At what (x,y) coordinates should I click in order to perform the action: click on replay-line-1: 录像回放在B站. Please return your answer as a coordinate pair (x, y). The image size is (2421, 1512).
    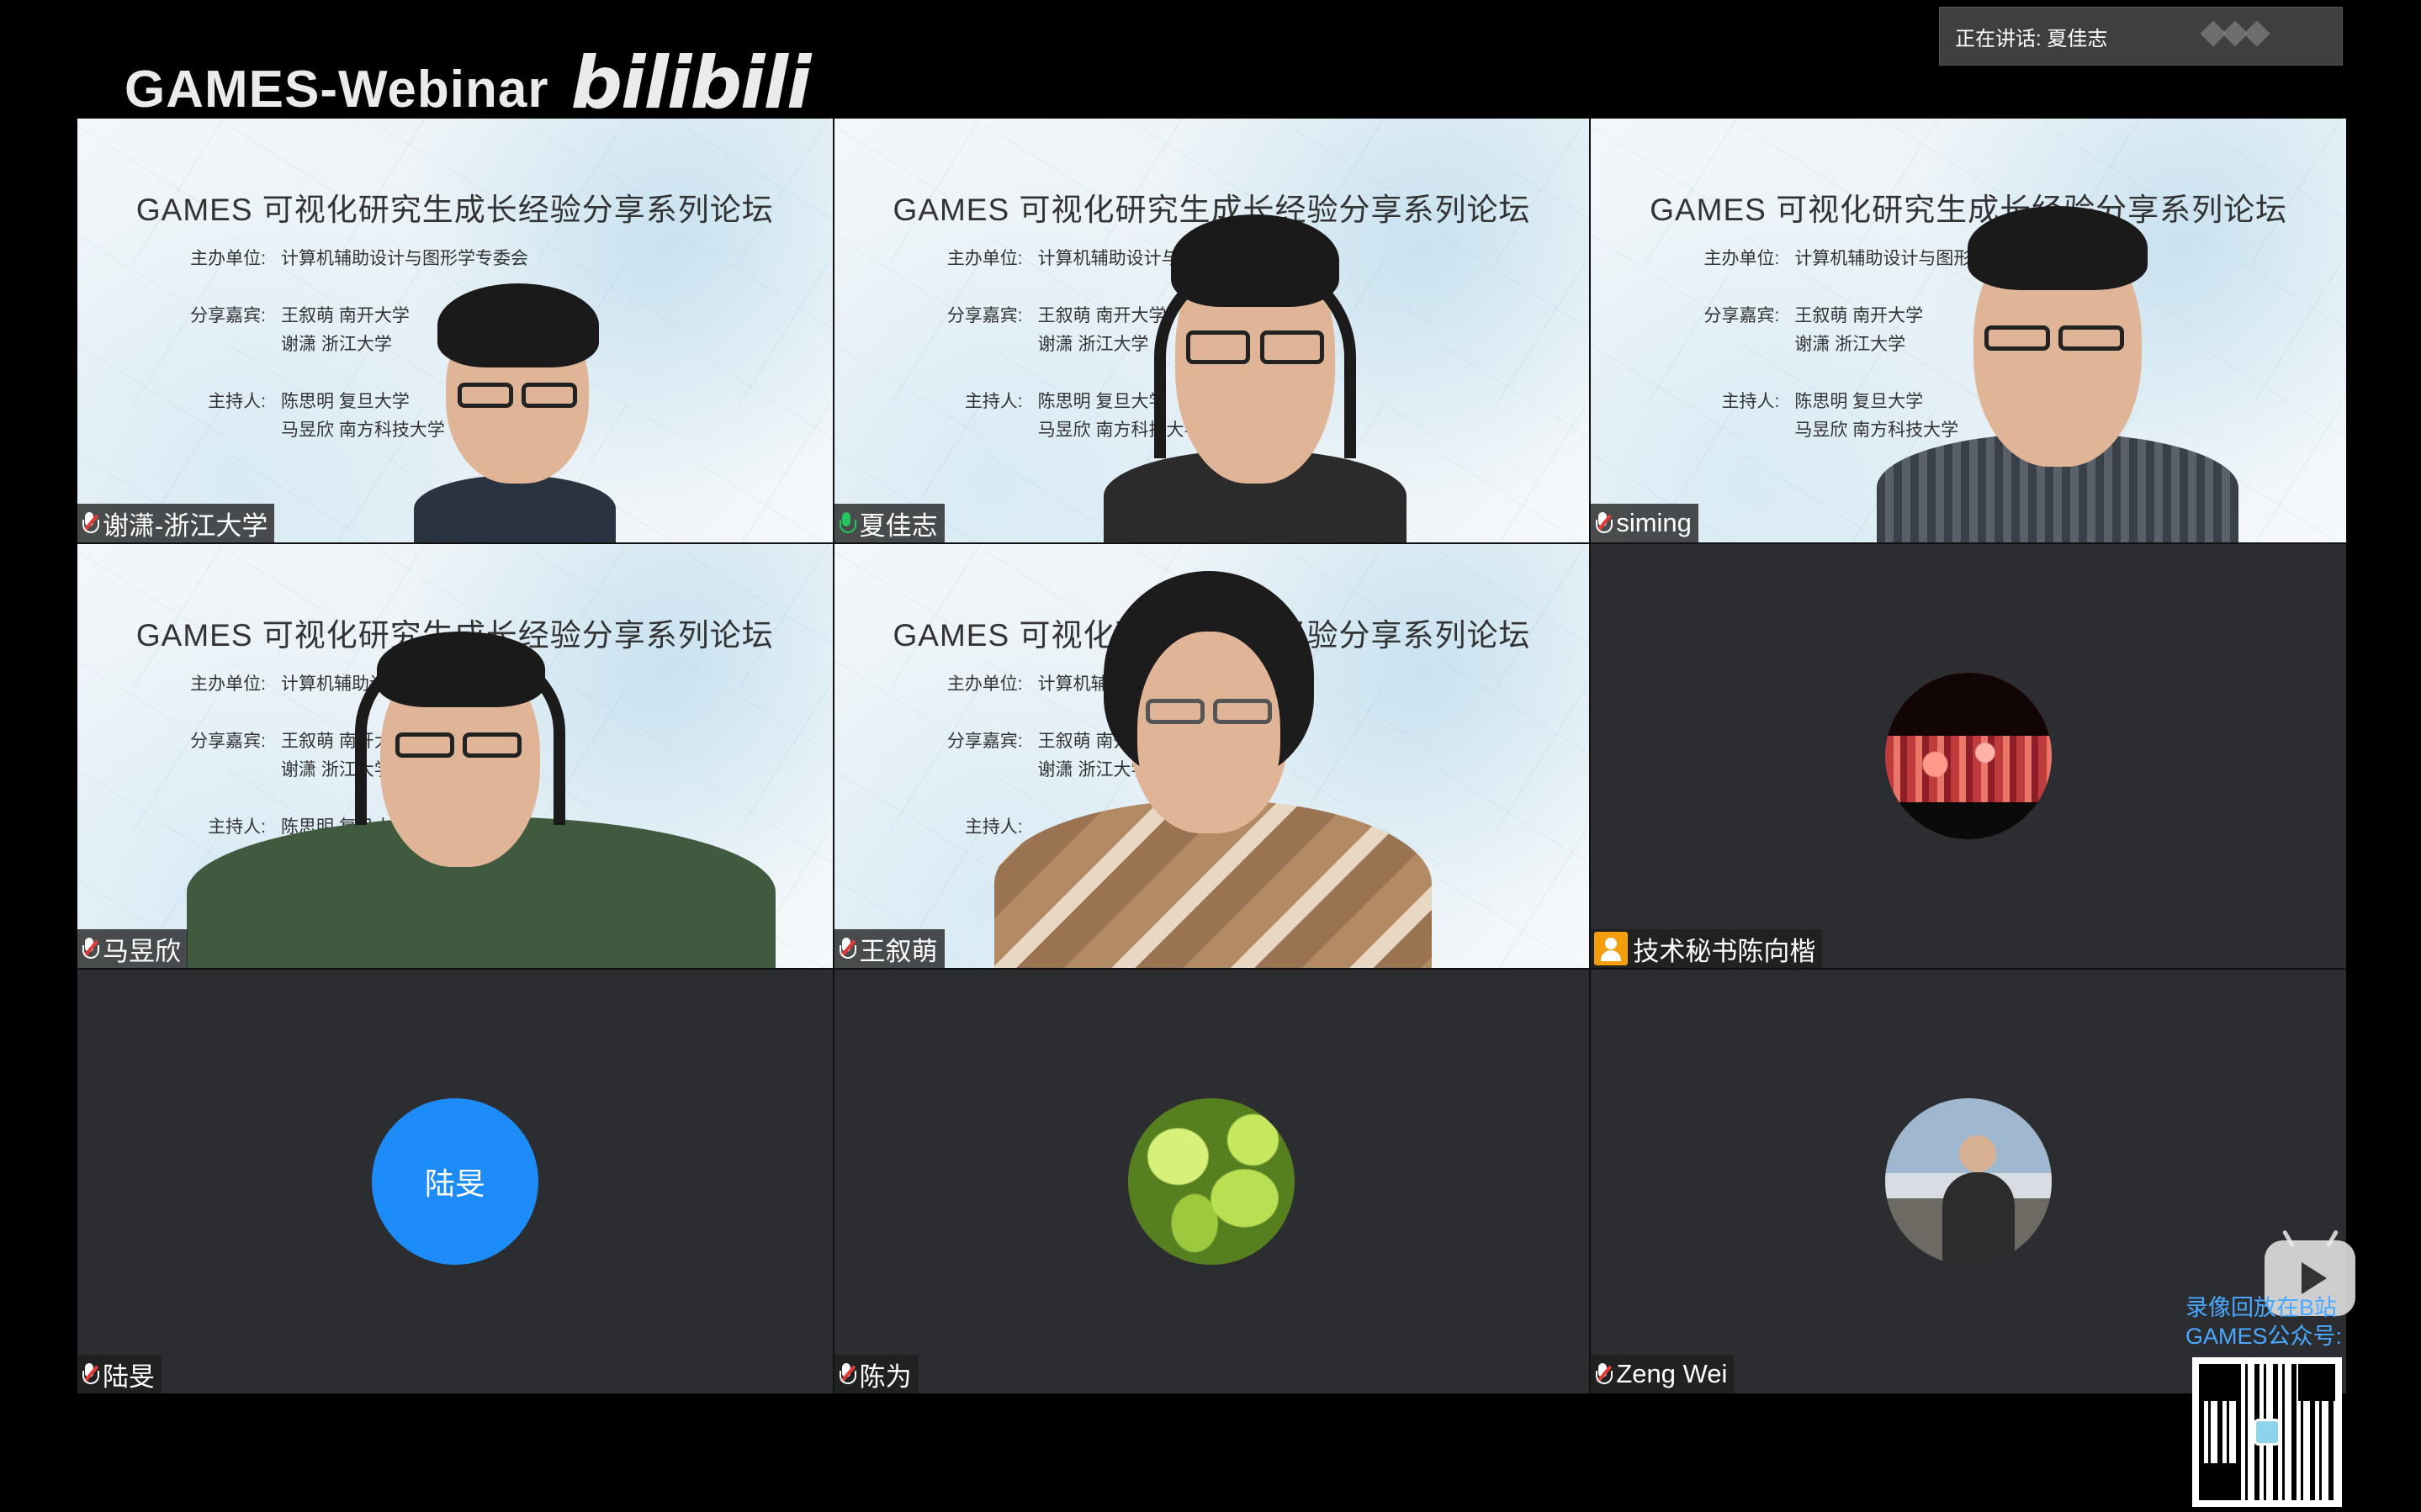
    Looking at the image, I should click on (2262, 1307).